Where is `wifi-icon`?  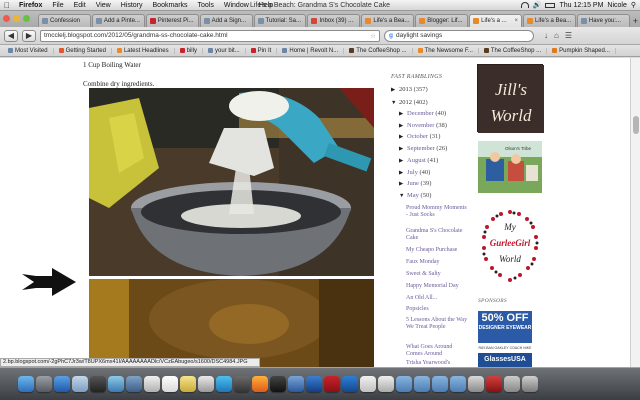
wifi-icon is located at coordinates (524, 5).